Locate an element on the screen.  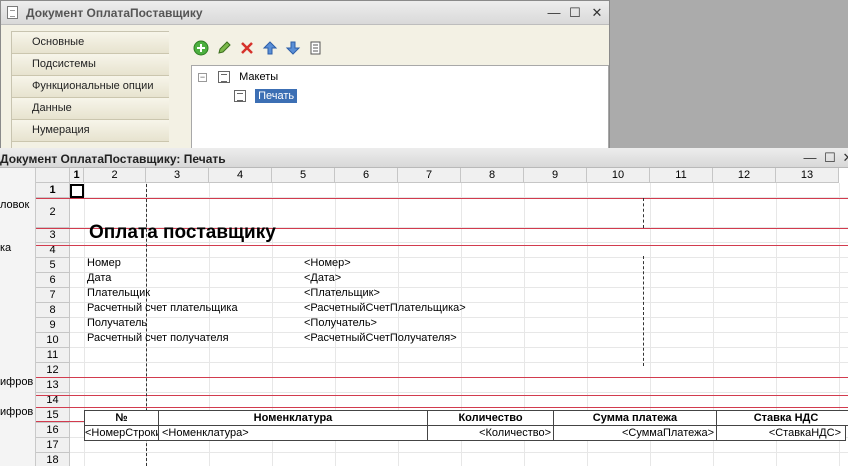
column-header: 7 is located at coordinates (429, 175).